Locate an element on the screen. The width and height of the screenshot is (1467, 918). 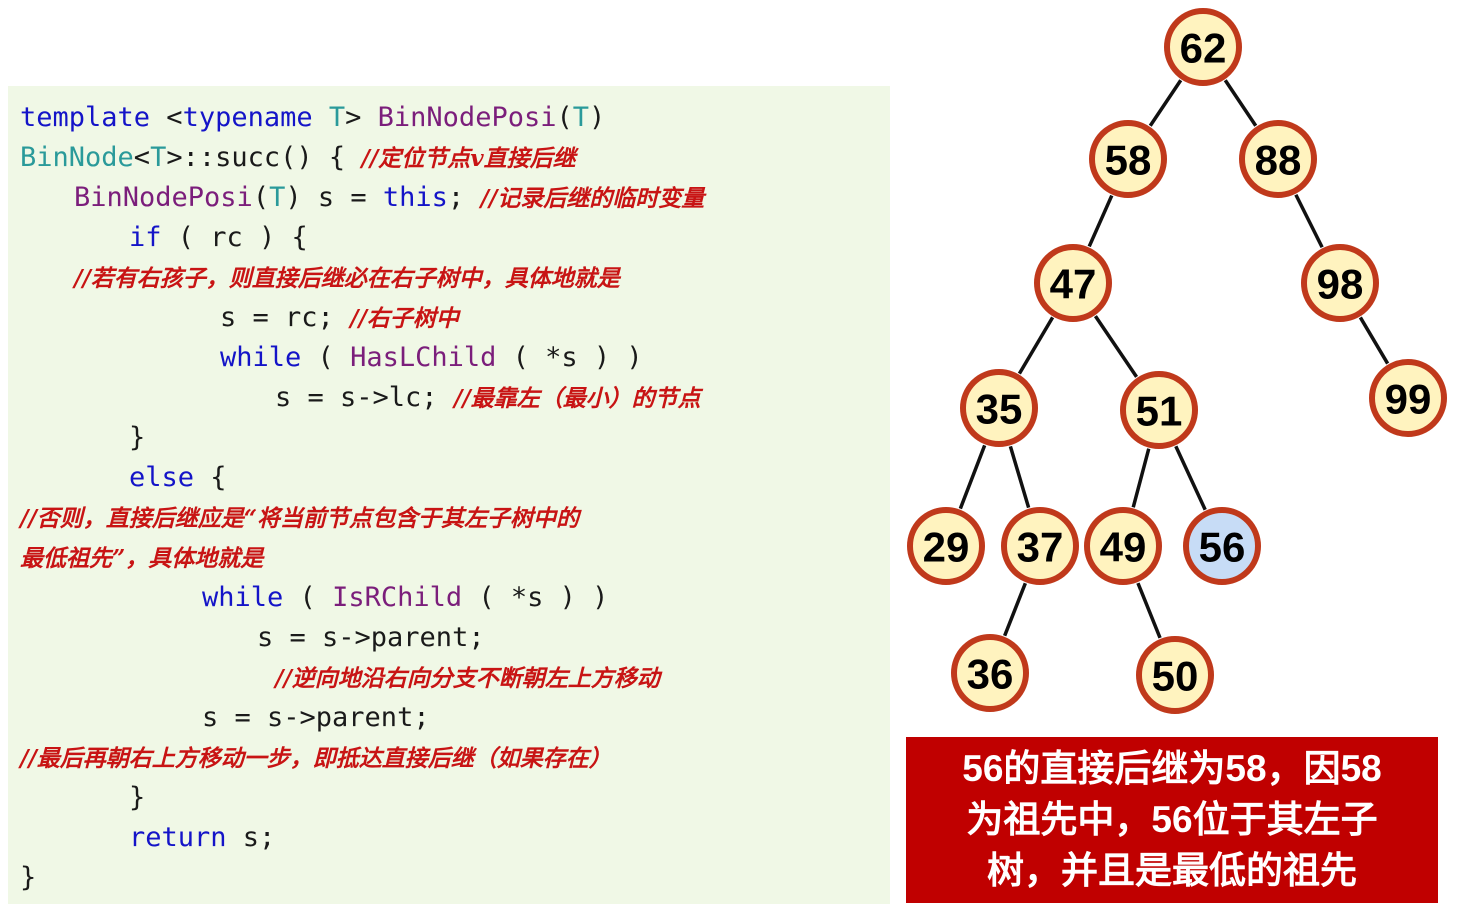
tree-node-50: 50 is located at coordinates (1175, 675).